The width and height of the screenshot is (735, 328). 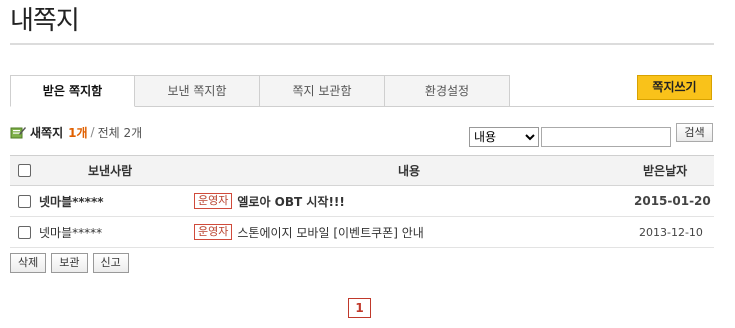 I want to click on row-subject-link: 엘로아 OBT 시작!!!, so click(x=291, y=201).